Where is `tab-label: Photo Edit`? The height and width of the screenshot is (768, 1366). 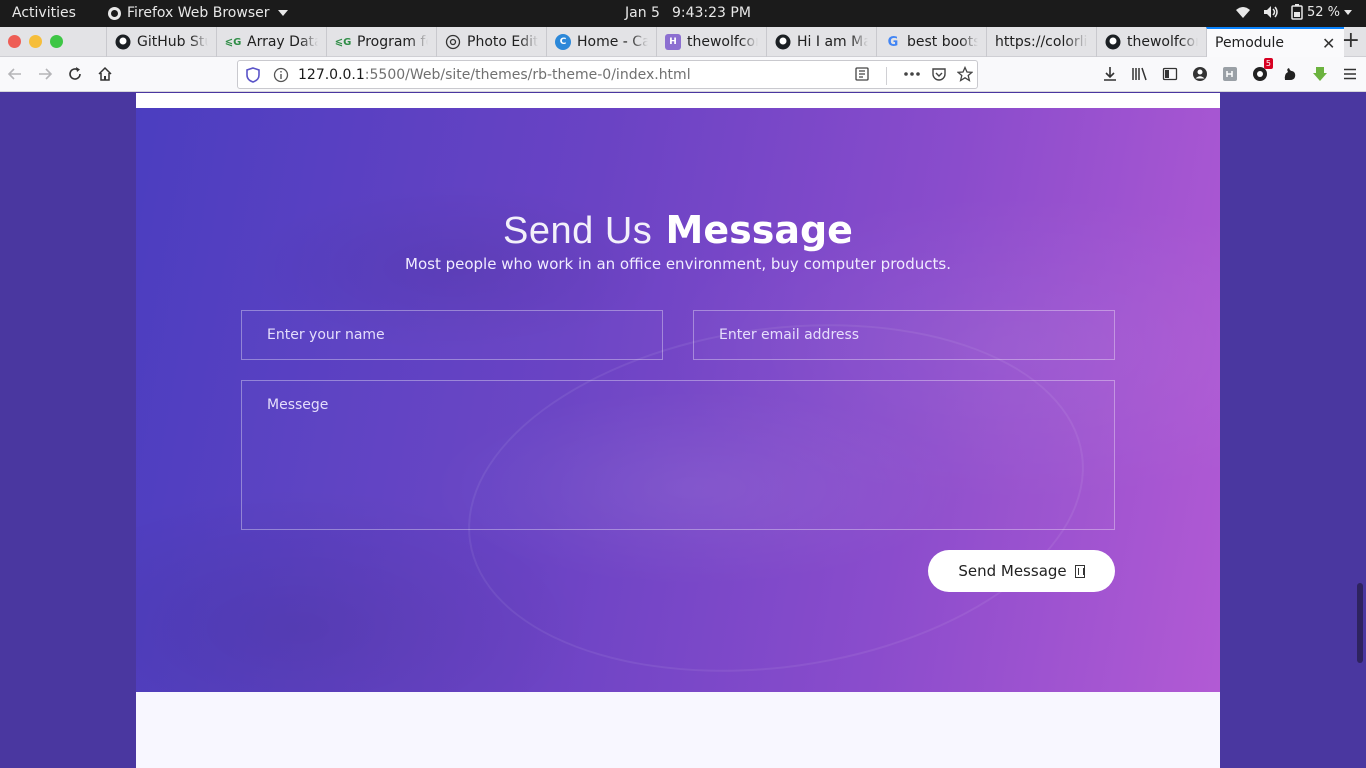 tab-label: Photo Edit is located at coordinates (502, 42).